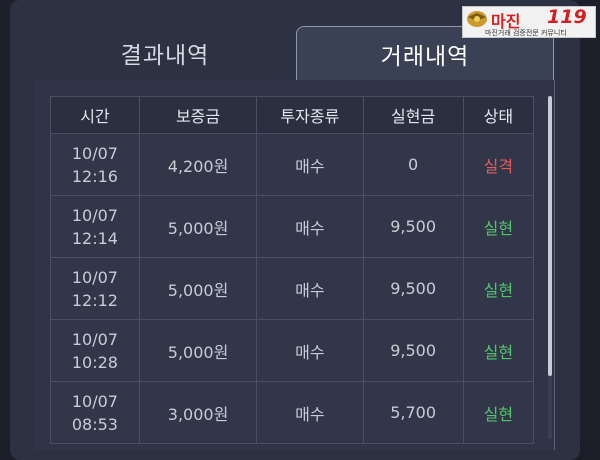 This screenshot has width=600, height=460. What do you see at coordinates (95, 115) in the screenshot?
I see `col-header-time: 시간` at bounding box center [95, 115].